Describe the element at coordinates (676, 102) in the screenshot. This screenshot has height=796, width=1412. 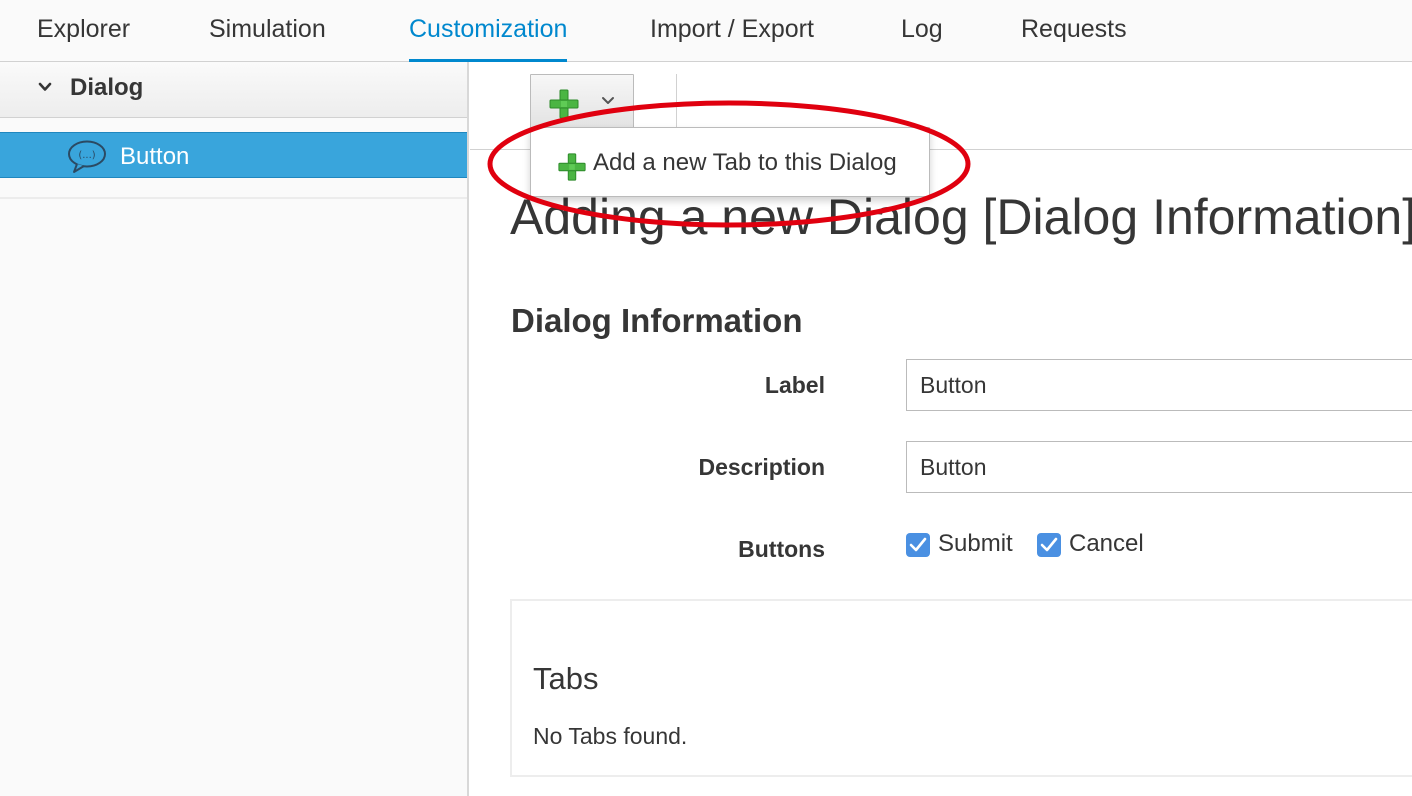
I see `toolbar-separator` at that location.